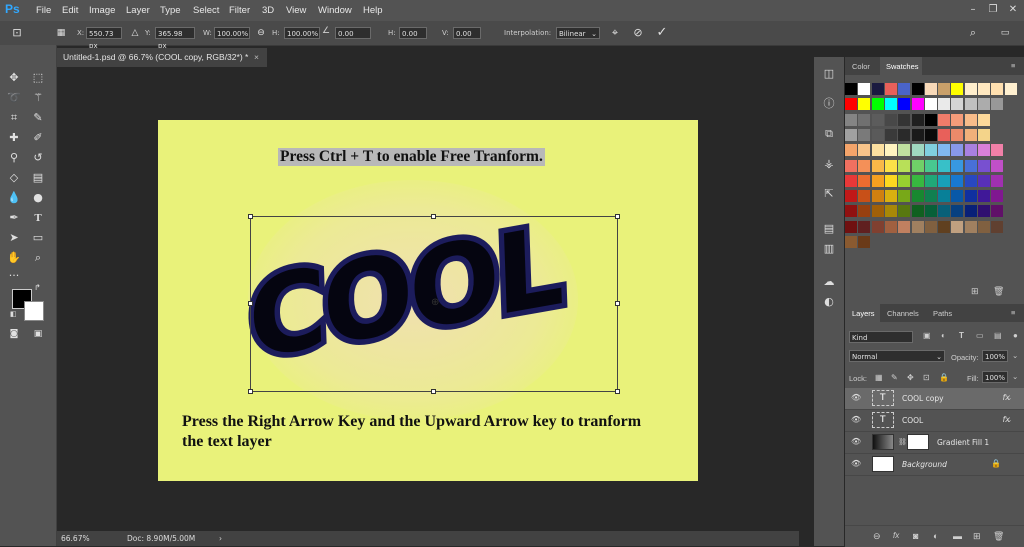 The height and width of the screenshot is (547, 1024). What do you see at coordinates (261, 33) in the screenshot?
I see `link-icon: ⊖` at bounding box center [261, 33].